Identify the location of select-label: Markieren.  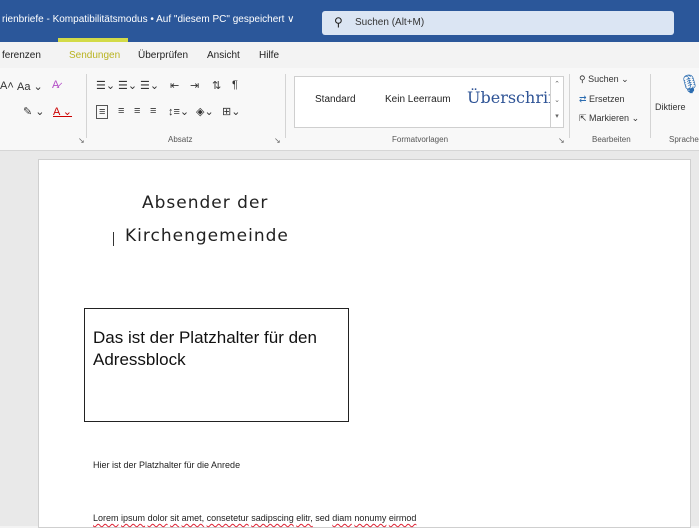
(609, 118).